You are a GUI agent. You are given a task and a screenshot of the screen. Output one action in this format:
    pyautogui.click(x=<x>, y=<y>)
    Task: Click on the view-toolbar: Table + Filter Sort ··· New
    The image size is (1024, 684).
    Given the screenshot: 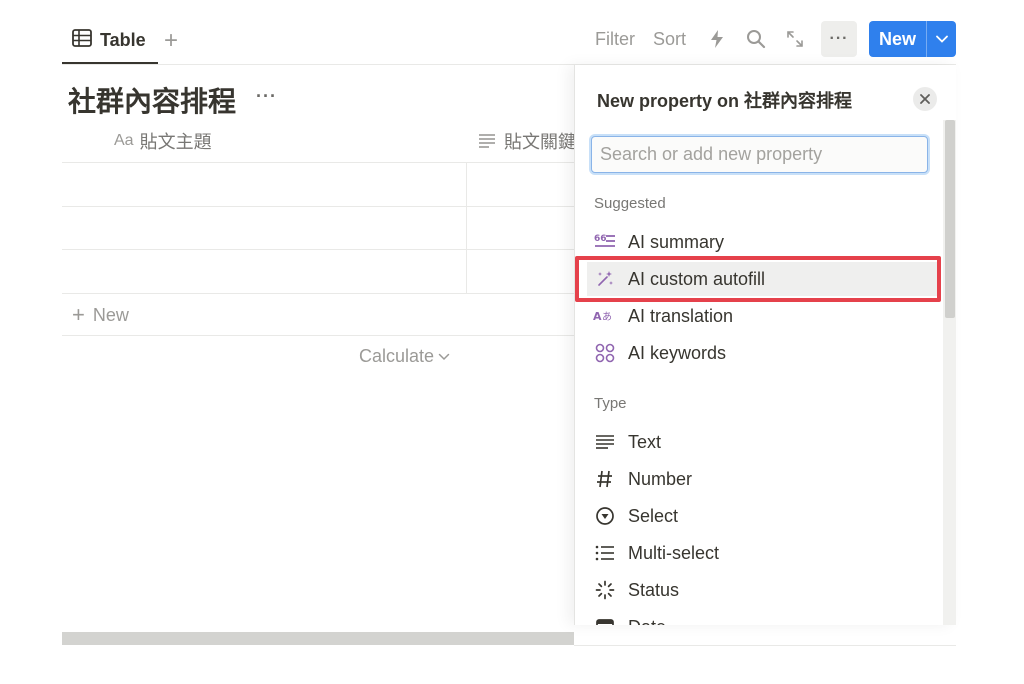 What is the action you would take?
    pyautogui.click(x=509, y=41)
    